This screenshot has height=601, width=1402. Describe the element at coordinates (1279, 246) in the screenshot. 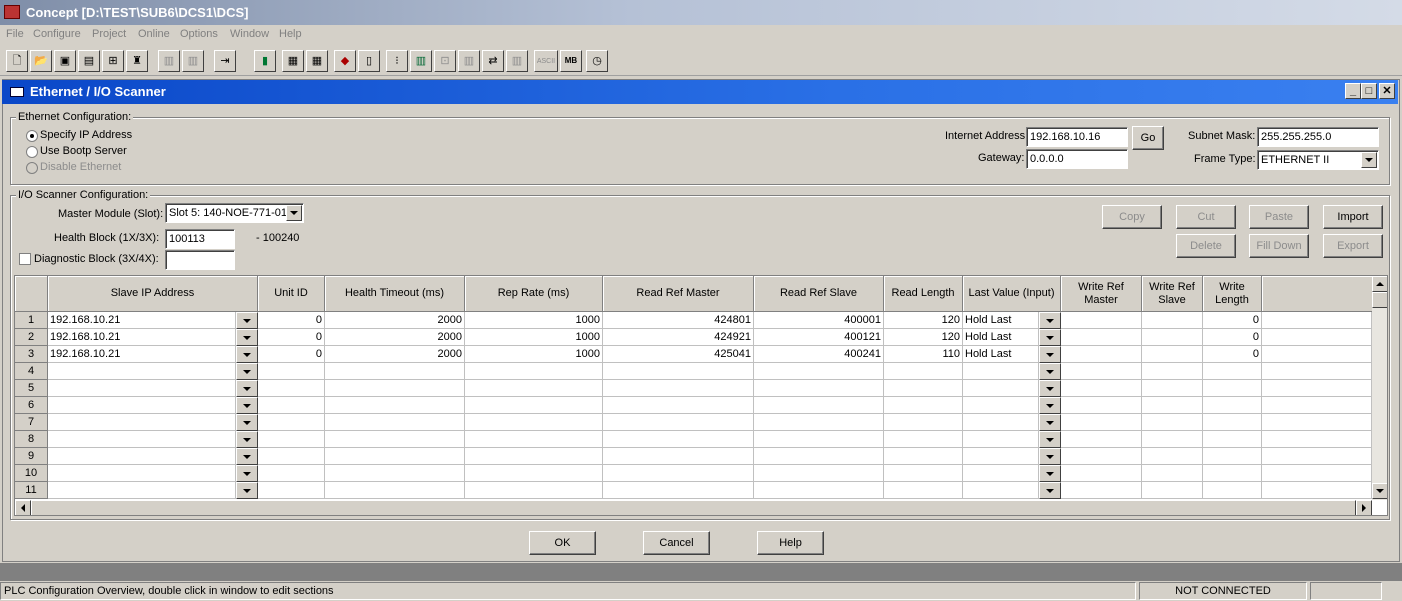

I see `fill-down-button: Fill Down` at that location.